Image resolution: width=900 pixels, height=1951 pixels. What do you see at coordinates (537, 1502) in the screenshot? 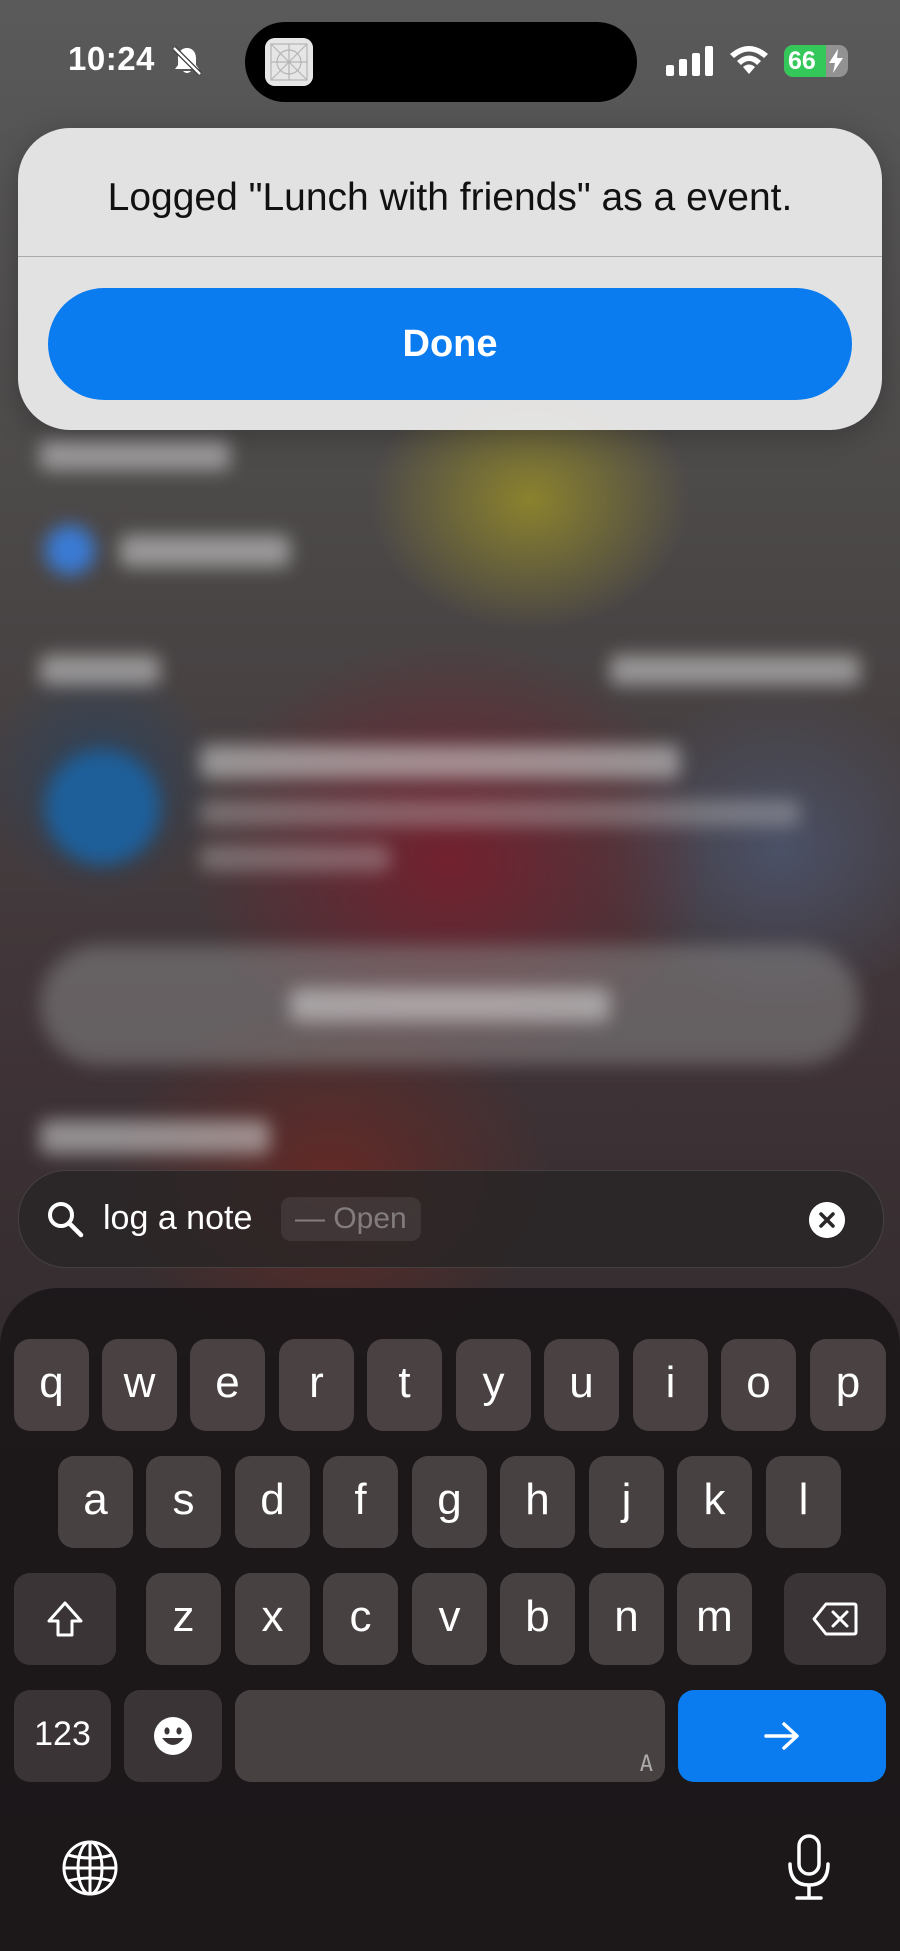
I see `key-h: h` at bounding box center [537, 1502].